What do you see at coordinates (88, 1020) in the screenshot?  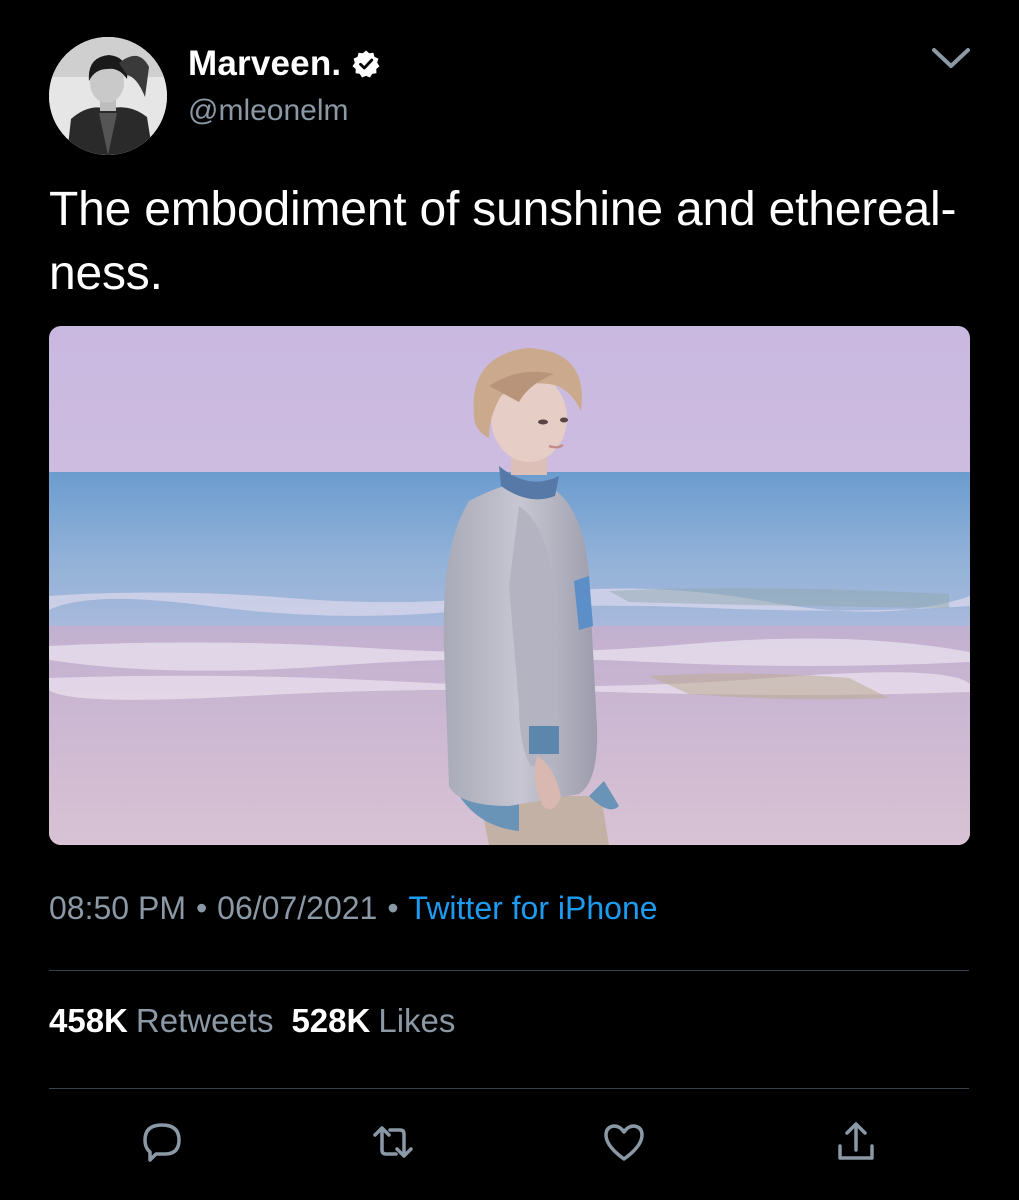 I see `retweets-count: 458K` at bounding box center [88, 1020].